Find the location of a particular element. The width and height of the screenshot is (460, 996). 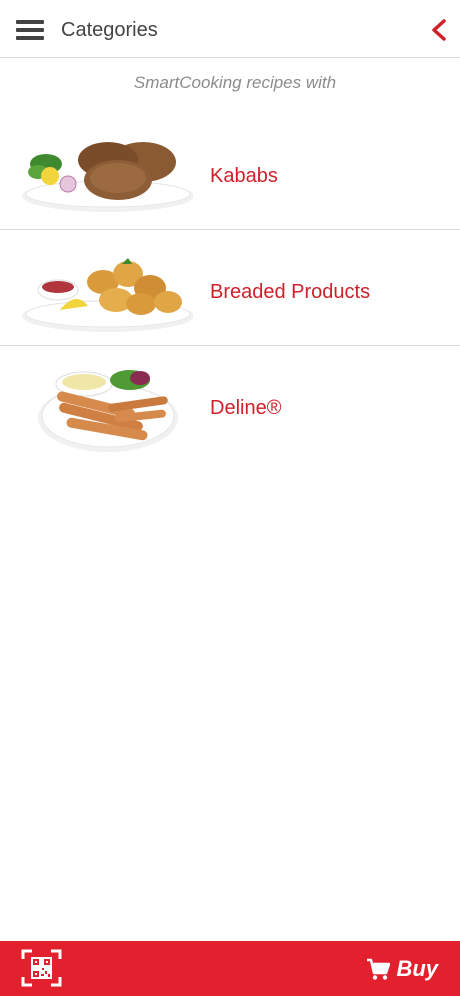

chevron-left-icon is located at coordinates (439, 30).